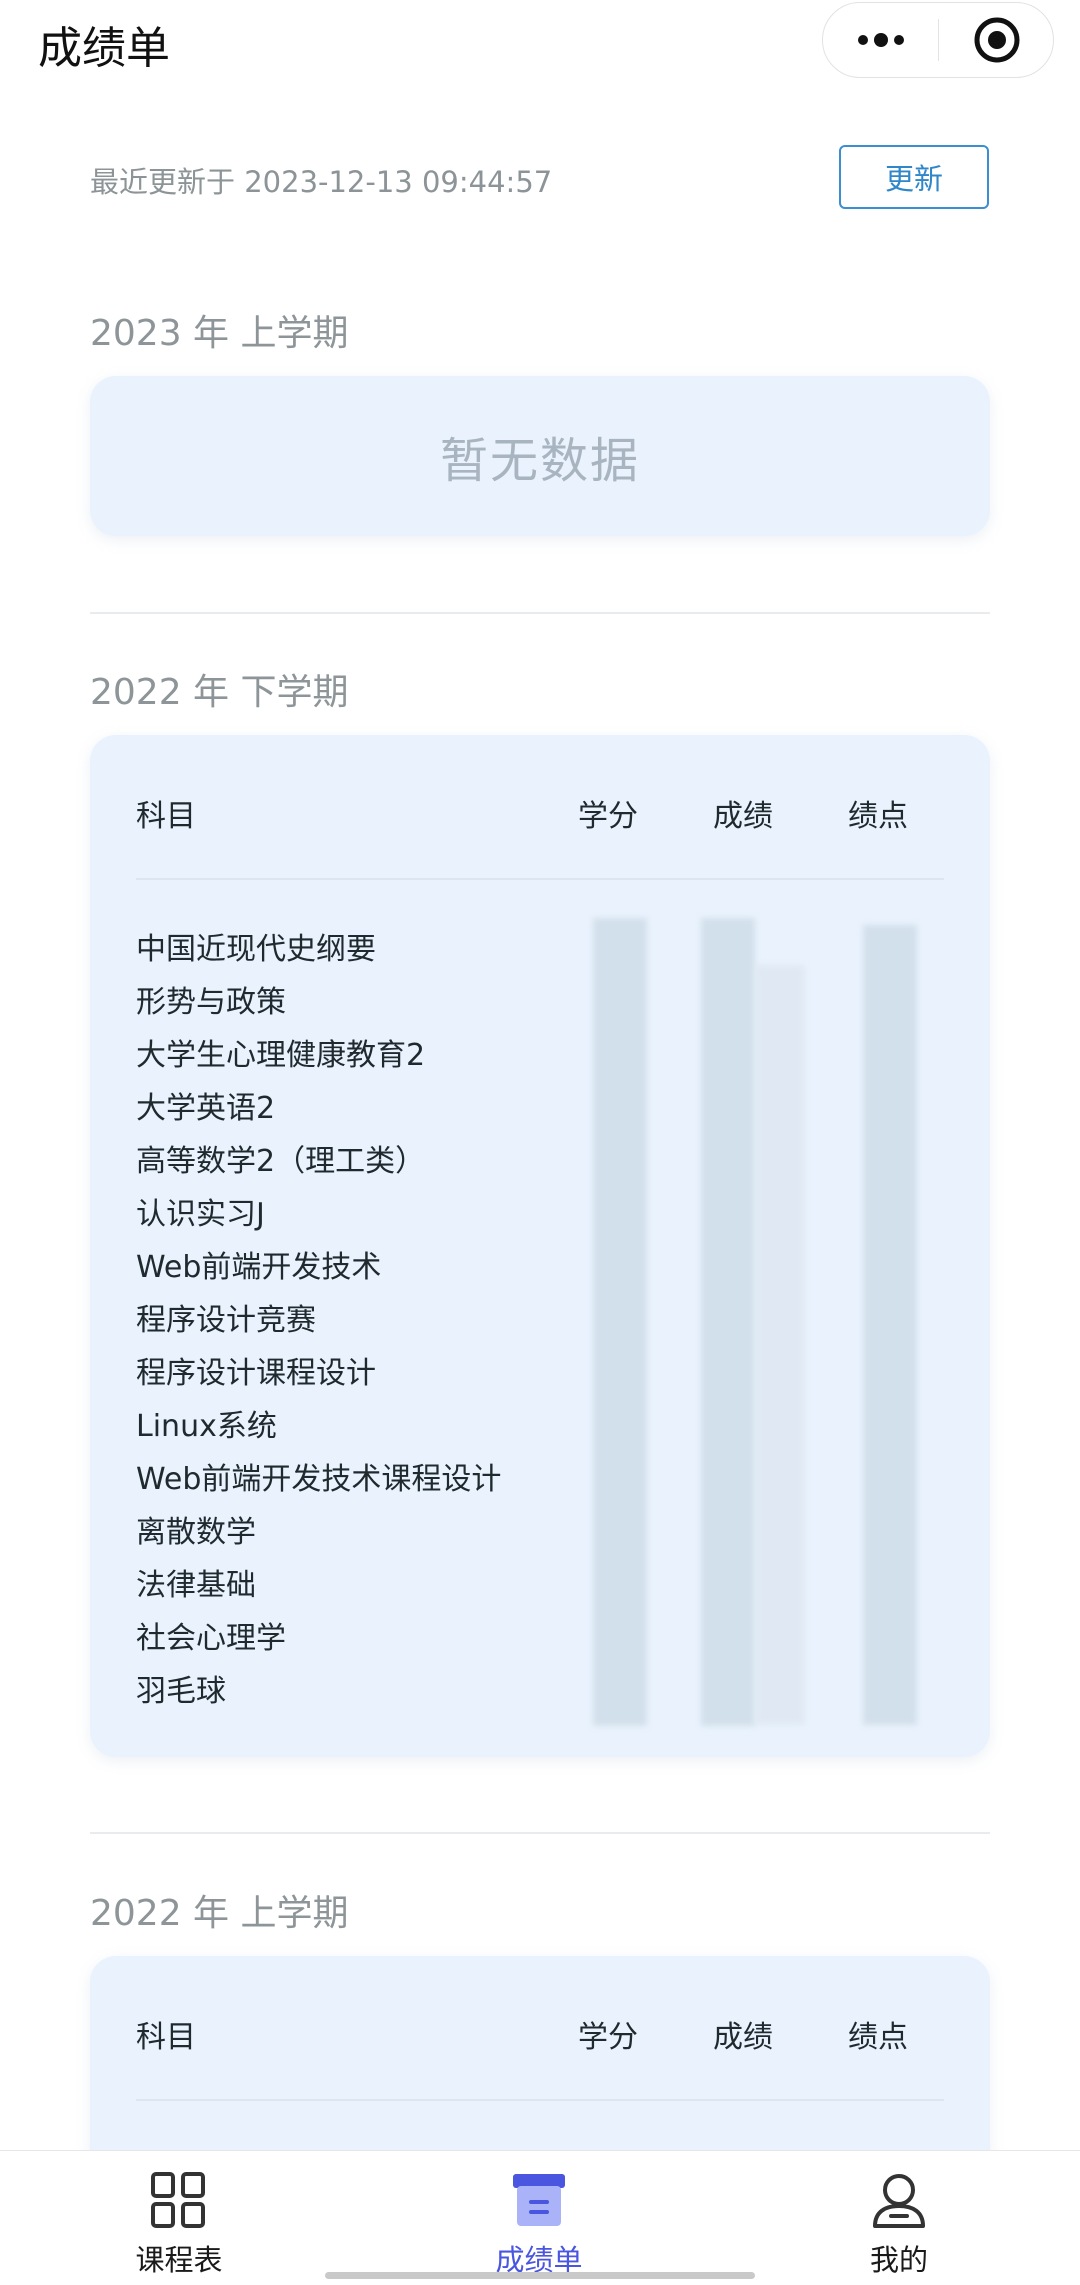 The height and width of the screenshot is (2285, 1080). I want to click on tab-profile: 我的, so click(899, 2222).